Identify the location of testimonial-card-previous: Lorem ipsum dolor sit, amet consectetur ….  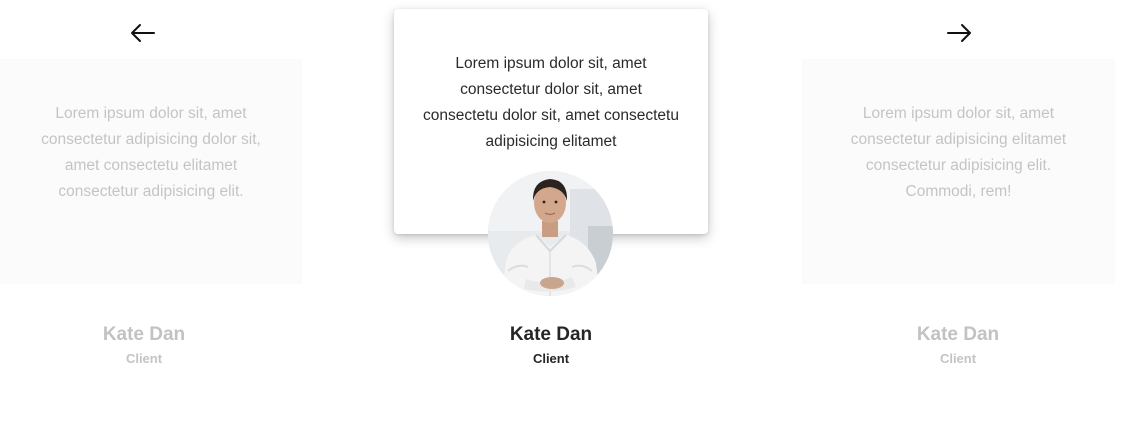
(151, 171).